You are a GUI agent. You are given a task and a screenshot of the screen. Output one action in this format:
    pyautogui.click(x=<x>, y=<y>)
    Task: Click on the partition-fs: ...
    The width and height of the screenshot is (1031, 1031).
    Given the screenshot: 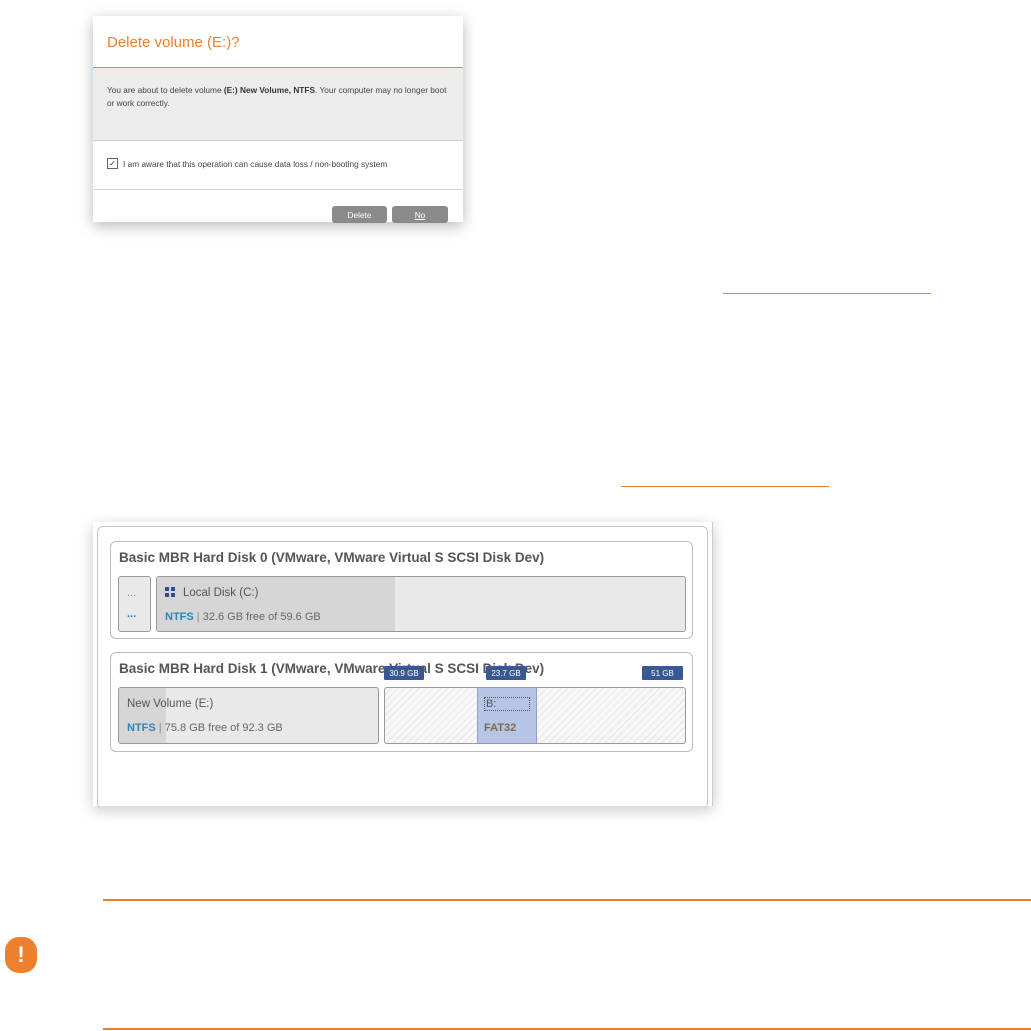 What is the action you would take?
    pyautogui.click(x=132, y=614)
    